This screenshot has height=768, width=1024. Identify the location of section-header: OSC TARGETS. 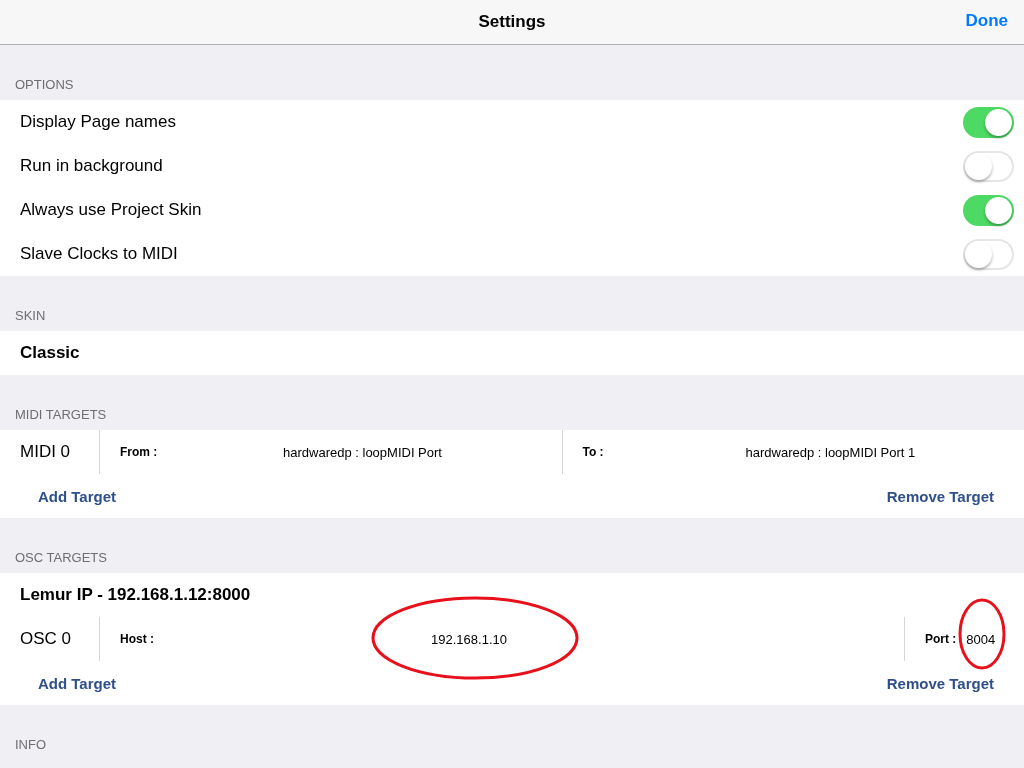
(61, 557).